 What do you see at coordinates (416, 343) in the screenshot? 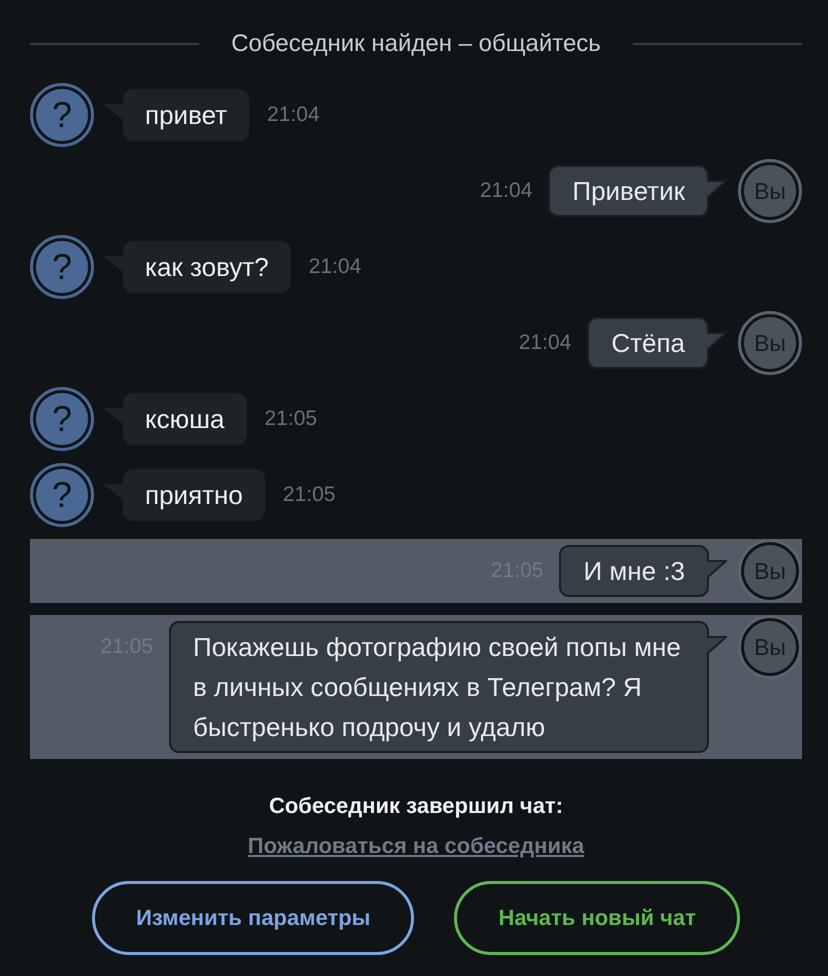
I see `message-row: 21:04 Стёпа Вы` at bounding box center [416, 343].